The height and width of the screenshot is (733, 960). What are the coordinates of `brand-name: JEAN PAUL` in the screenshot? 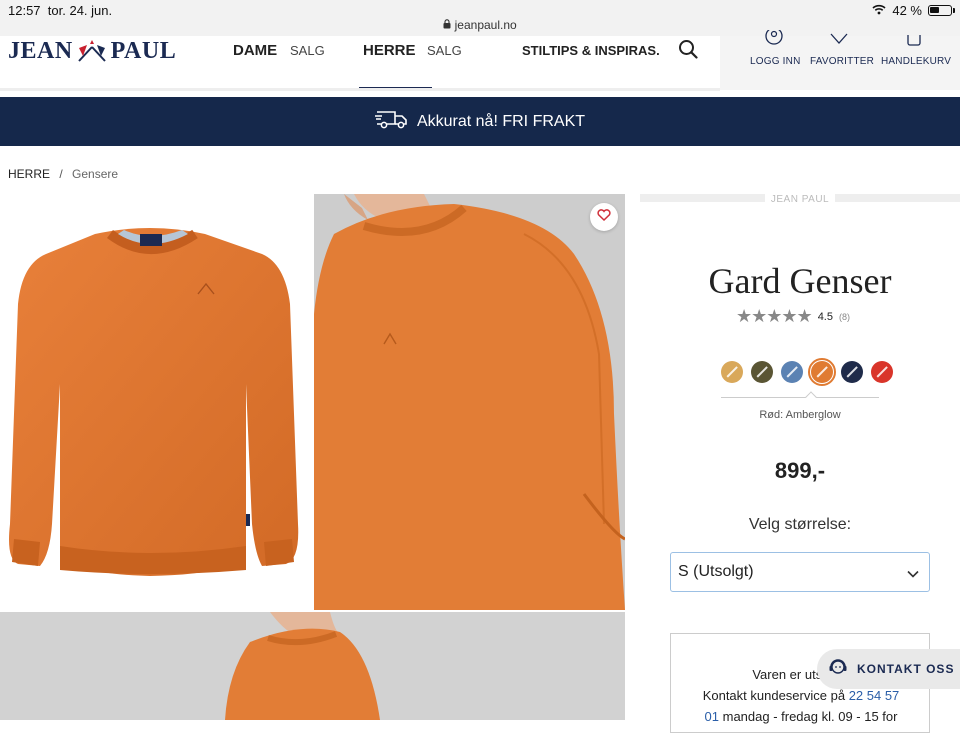 It's located at (800, 199).